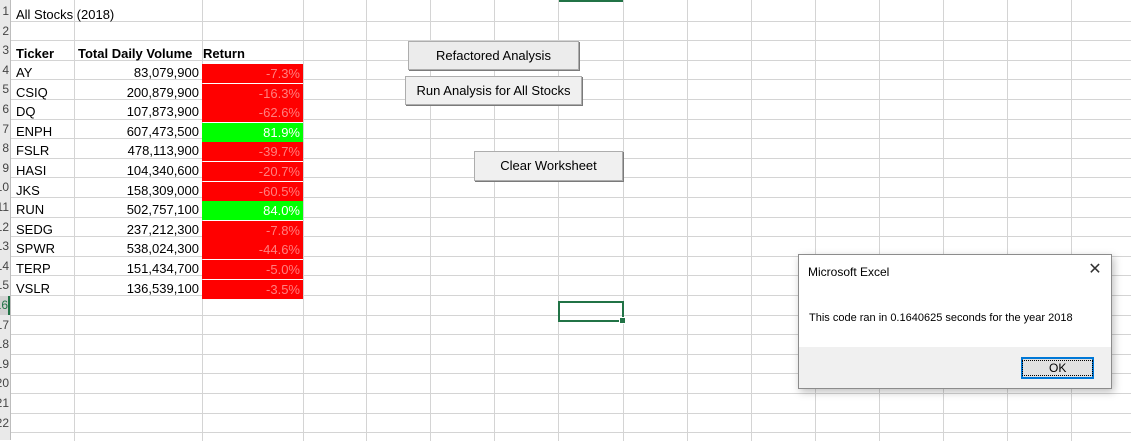  Describe the element at coordinates (4, 168) in the screenshot. I see `row-number: 9` at that location.